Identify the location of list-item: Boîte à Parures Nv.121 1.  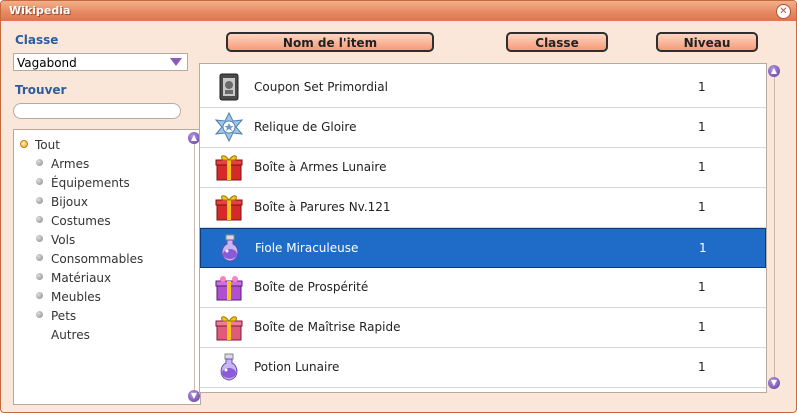
(483, 208).